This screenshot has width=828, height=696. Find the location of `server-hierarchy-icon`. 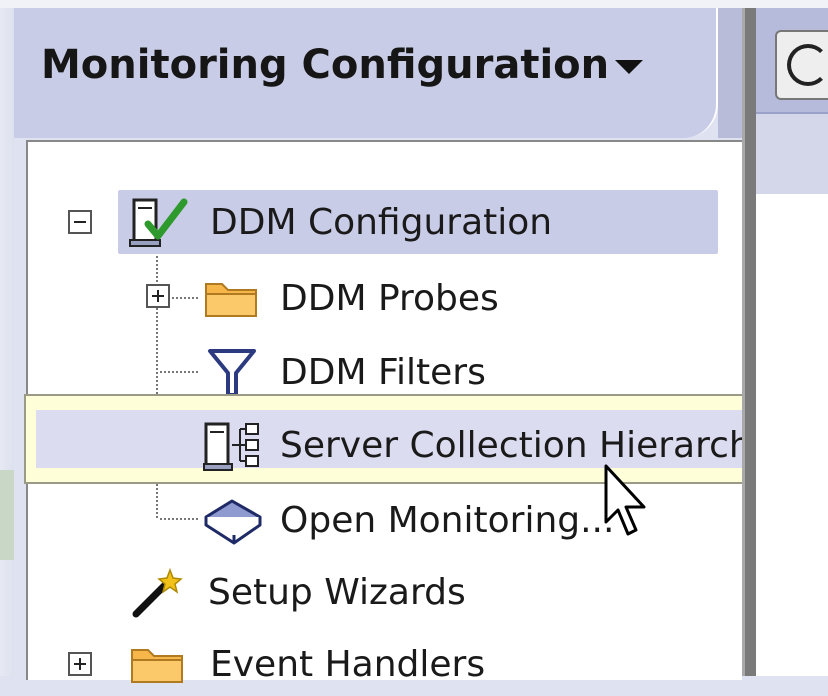

server-hierarchy-icon is located at coordinates (231, 446).